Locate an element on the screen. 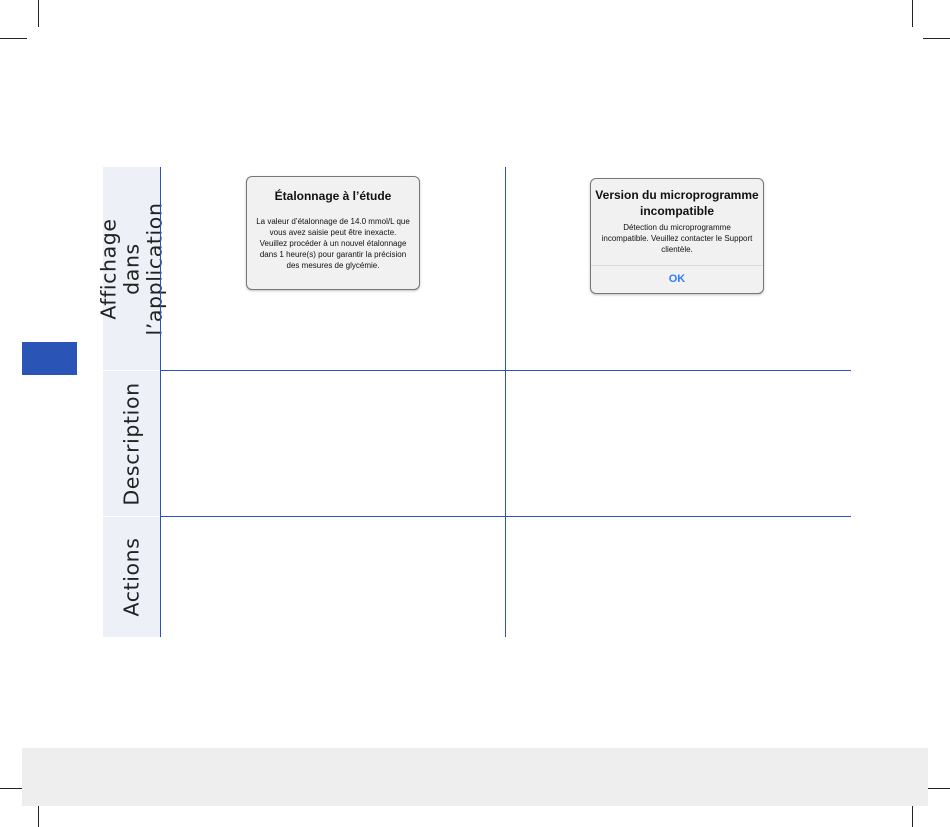 This screenshot has width=950, height=827. dialog-title: Version du microprogramme incompatible is located at coordinates (677, 203).